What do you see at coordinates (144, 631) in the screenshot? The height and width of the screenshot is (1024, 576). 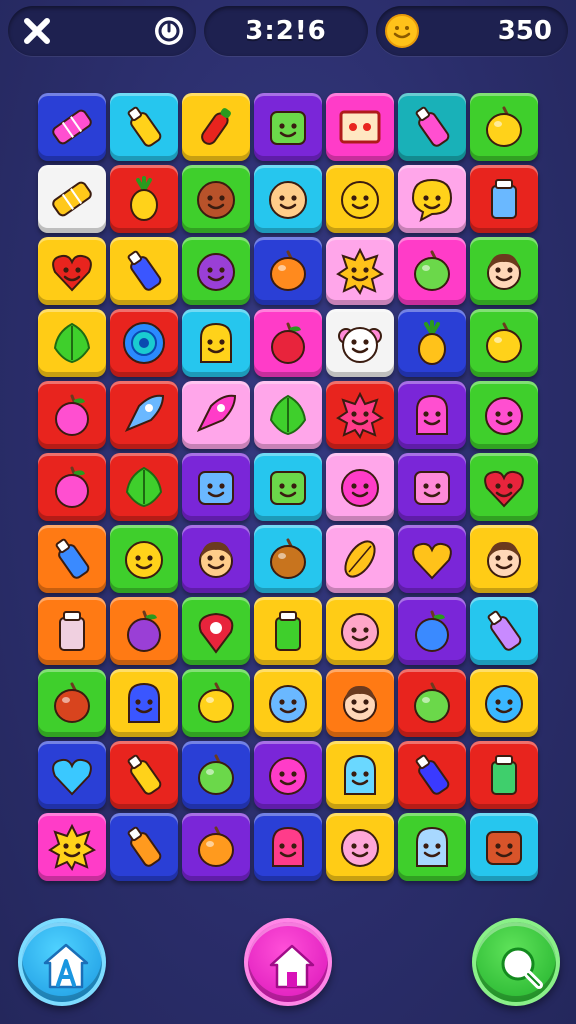 I see `tile-r8-c2` at bounding box center [144, 631].